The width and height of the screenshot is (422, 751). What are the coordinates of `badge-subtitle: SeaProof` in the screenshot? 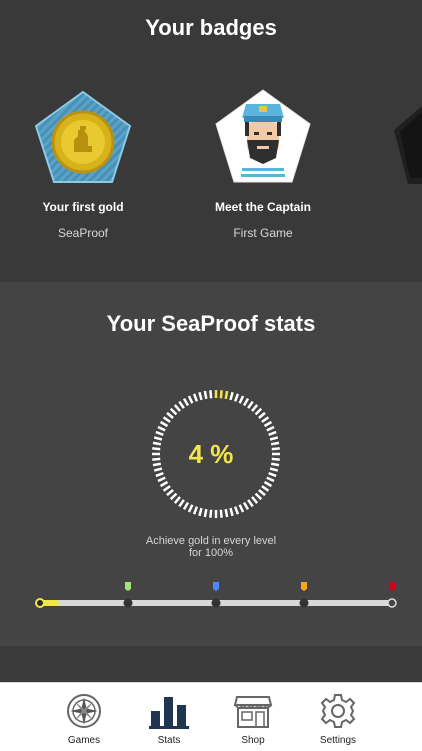 It's located at (83, 233).